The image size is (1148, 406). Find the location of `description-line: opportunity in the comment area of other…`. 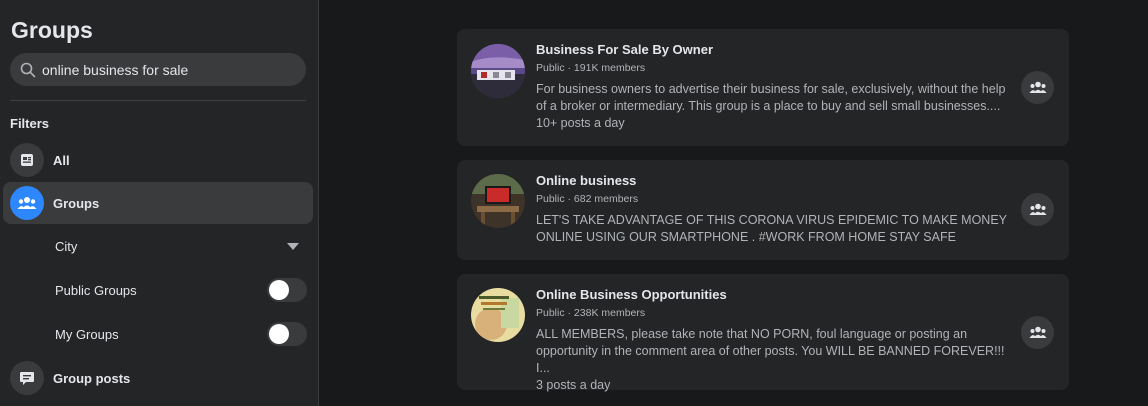

description-line: opportunity in the comment area of other… is located at coordinates (770, 359).